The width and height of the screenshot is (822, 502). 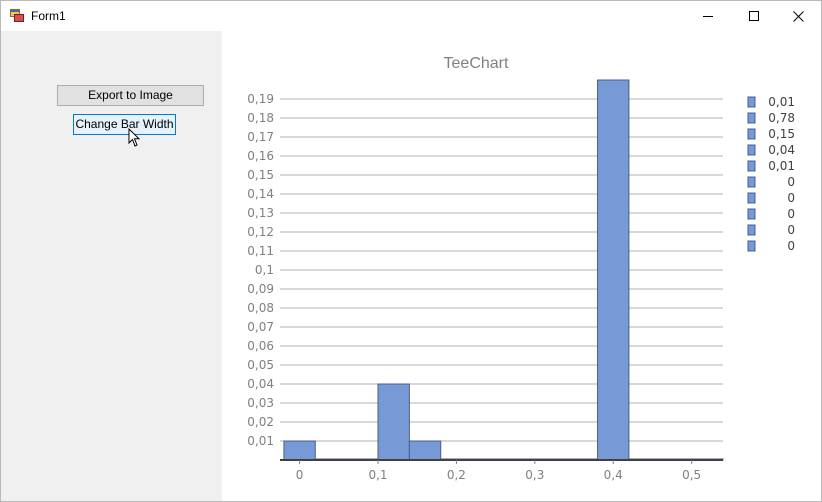 I want to click on window-title: Form1, so click(x=48, y=16).